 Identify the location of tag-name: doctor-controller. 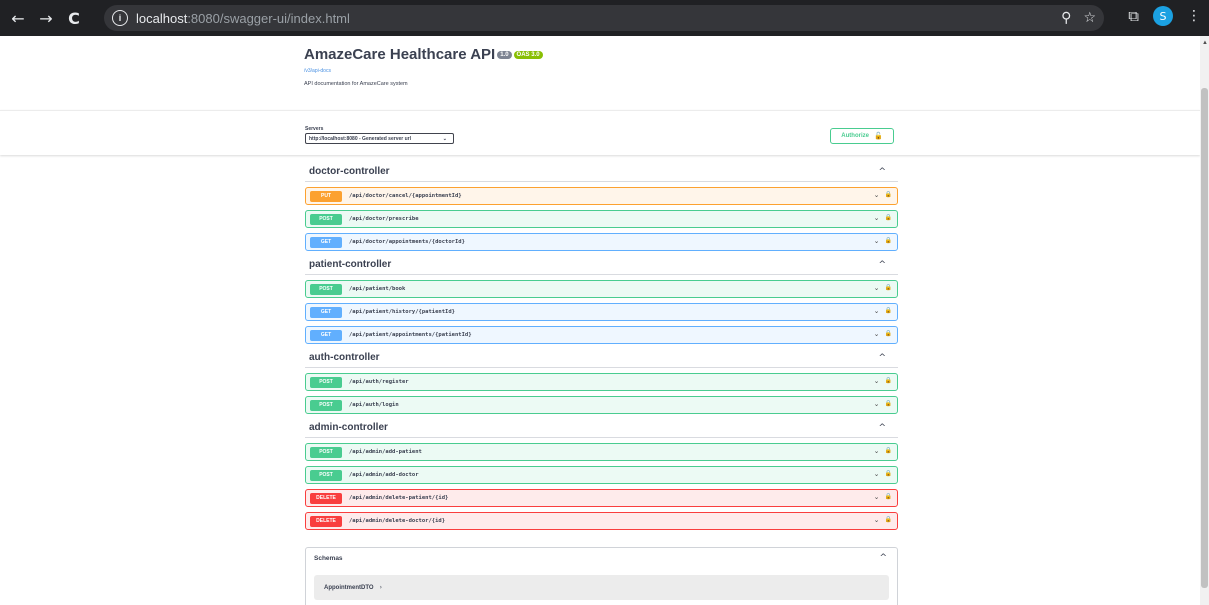
(349, 171).